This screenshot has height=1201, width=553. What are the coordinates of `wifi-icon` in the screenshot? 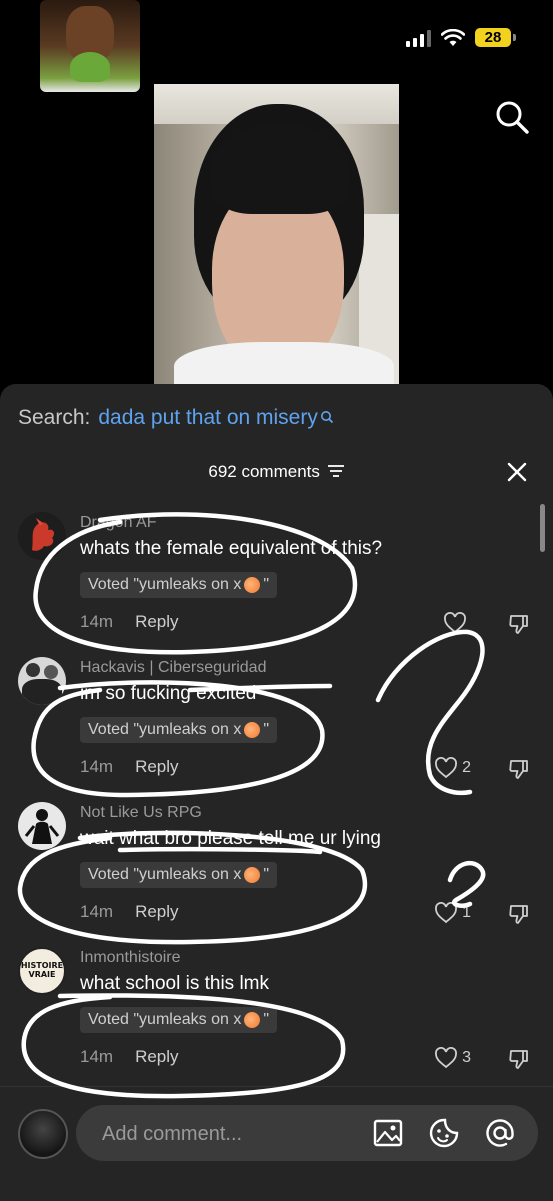 It's located at (453, 37).